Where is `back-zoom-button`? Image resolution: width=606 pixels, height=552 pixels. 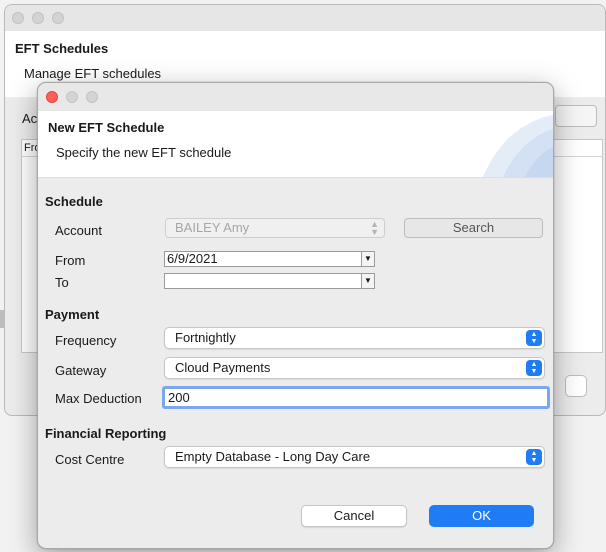
back-zoom-button is located at coordinates (58, 18).